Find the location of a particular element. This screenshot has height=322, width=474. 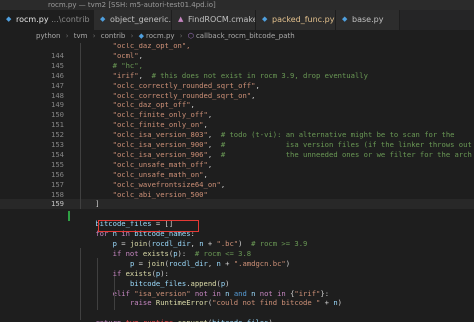

code-text: "oclc_unsafe_math_on", is located at coordinates (143, 175).